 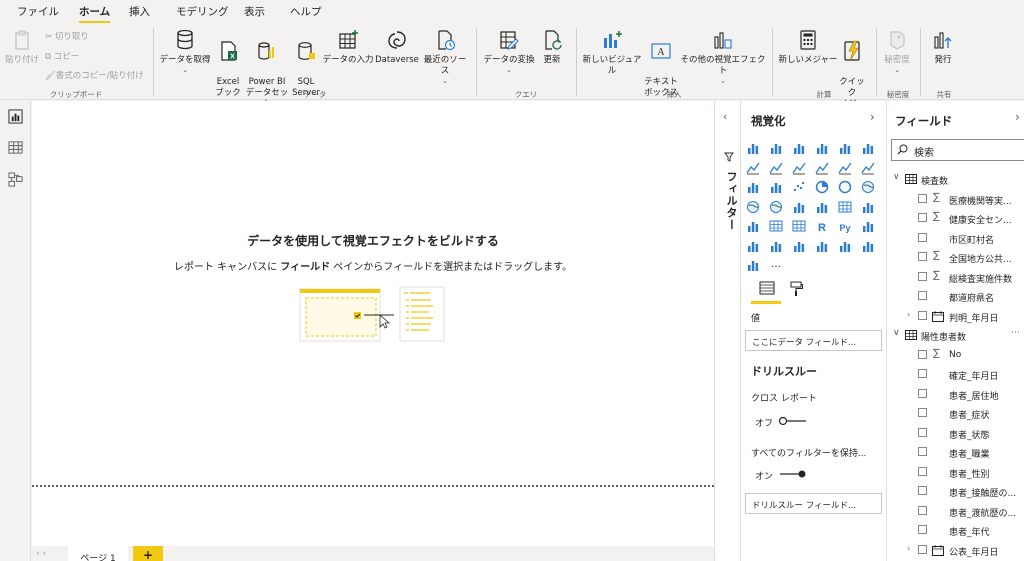 What do you see at coordinates (845, 148) in the screenshot?
I see `100-bar-icon` at bounding box center [845, 148].